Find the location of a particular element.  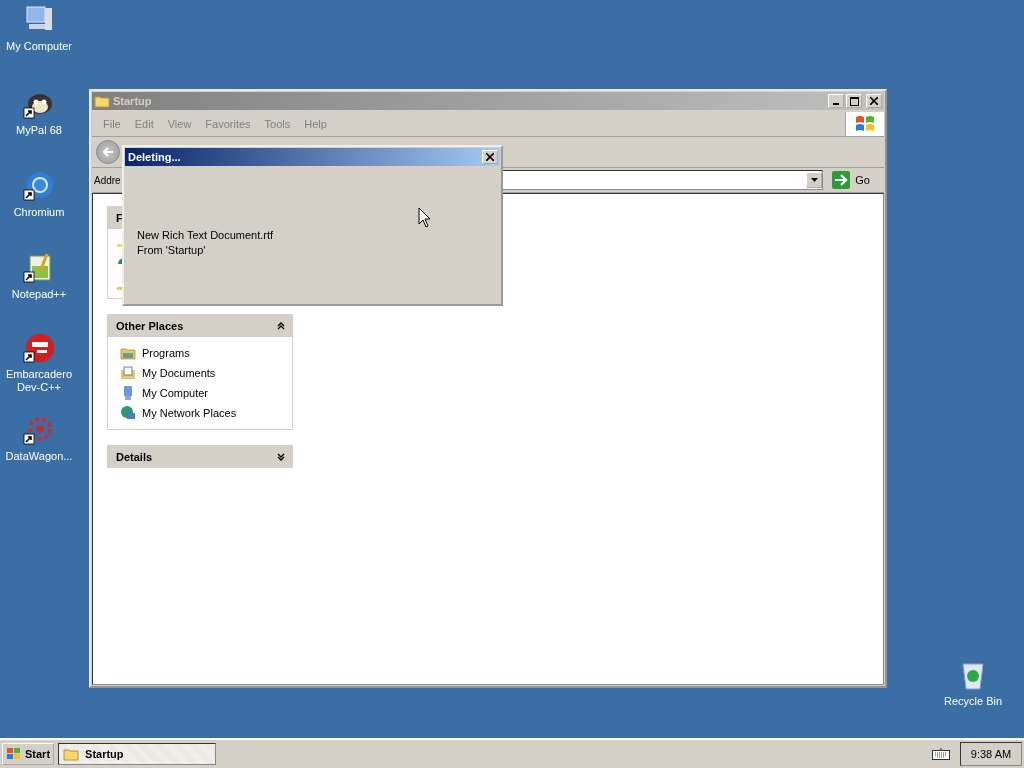

panel-title: Other Places is located at coordinates (150, 325).